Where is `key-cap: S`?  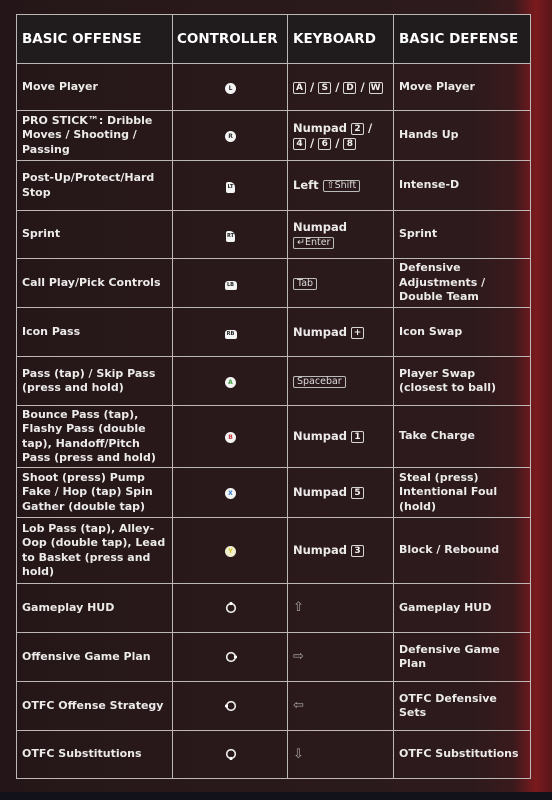
key-cap: S is located at coordinates (325, 87).